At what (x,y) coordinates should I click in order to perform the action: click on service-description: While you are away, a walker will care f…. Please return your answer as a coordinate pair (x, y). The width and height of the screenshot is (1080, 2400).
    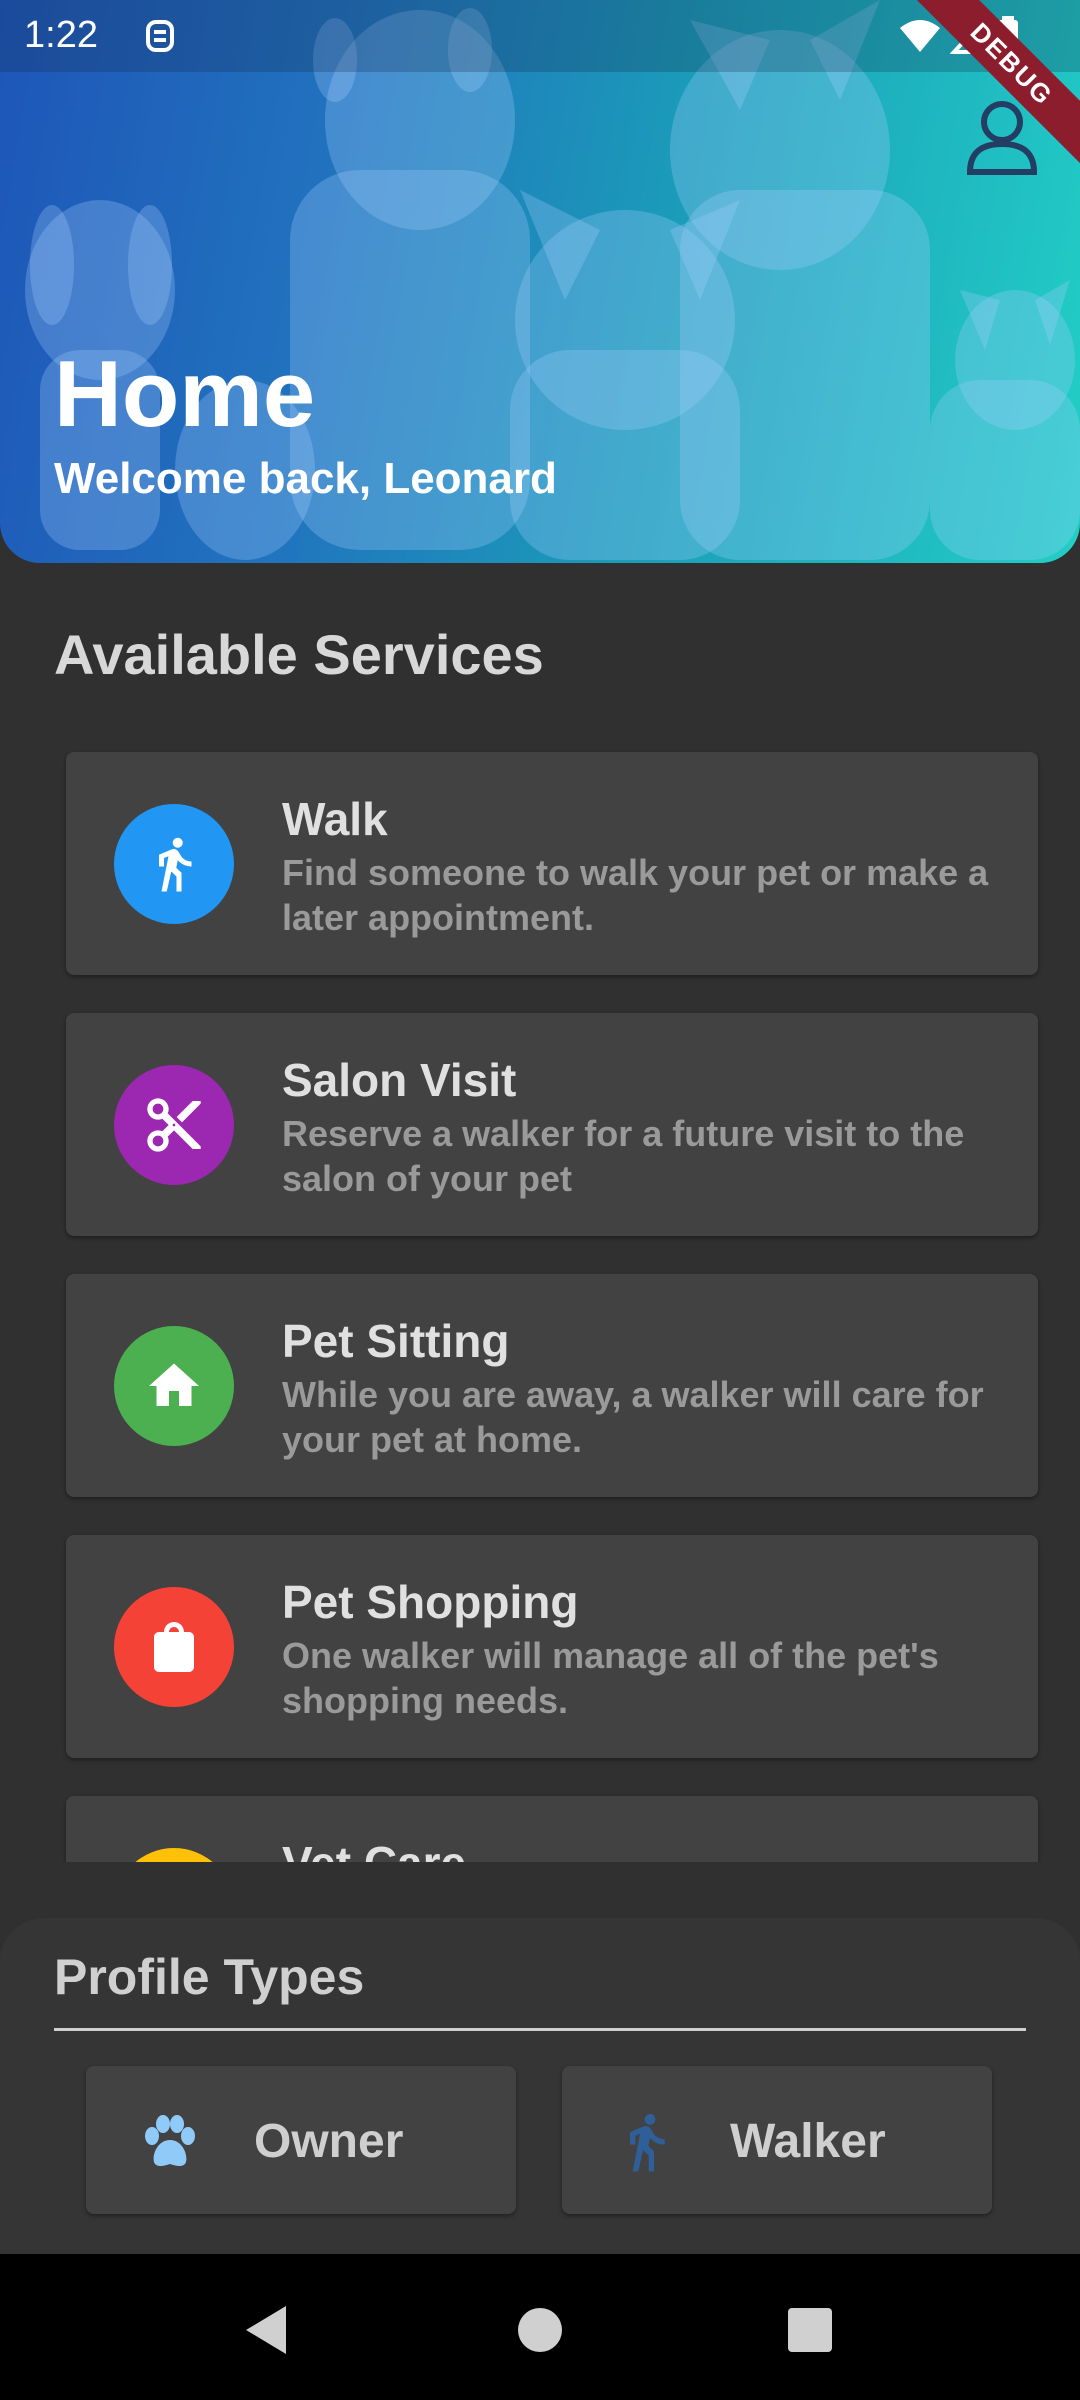
    Looking at the image, I should click on (633, 1417).